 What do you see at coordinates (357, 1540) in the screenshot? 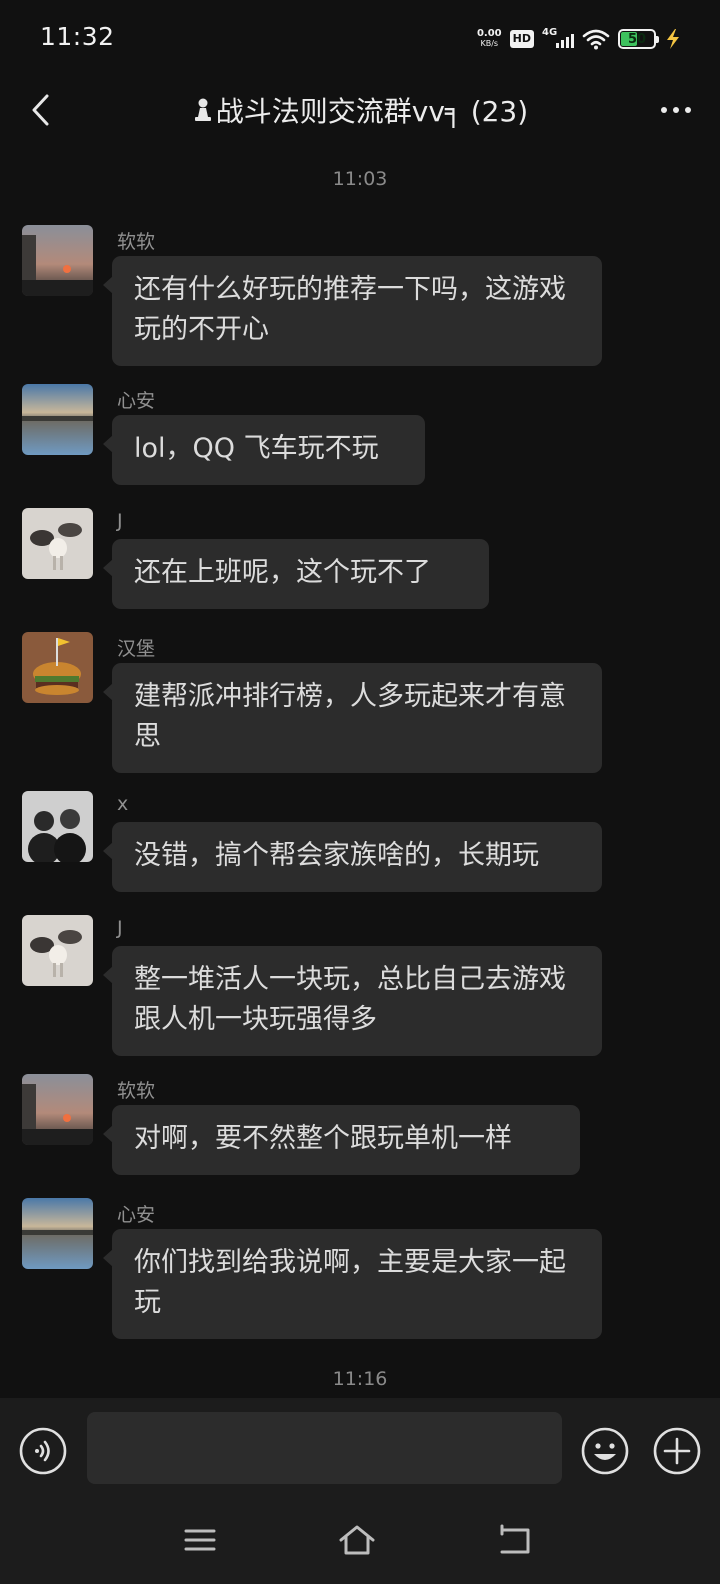
I see `home-icon` at bounding box center [357, 1540].